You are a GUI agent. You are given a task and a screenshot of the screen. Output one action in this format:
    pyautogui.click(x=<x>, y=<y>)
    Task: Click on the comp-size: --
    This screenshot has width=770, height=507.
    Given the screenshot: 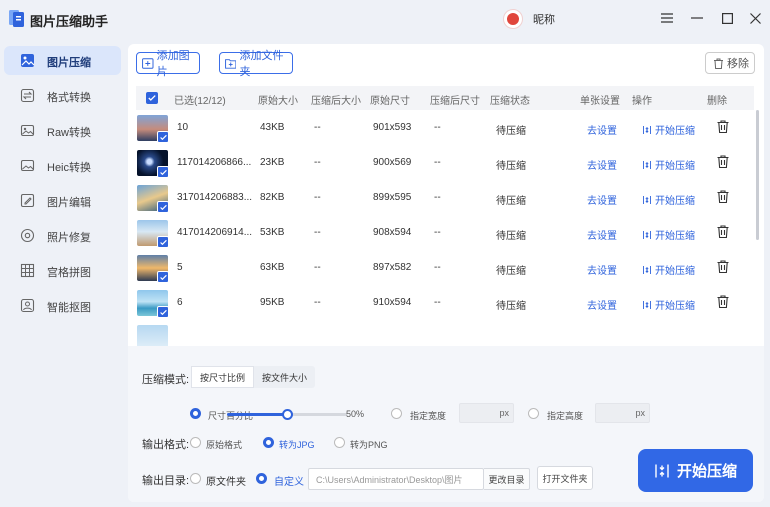 What is the action you would take?
    pyautogui.click(x=317, y=127)
    